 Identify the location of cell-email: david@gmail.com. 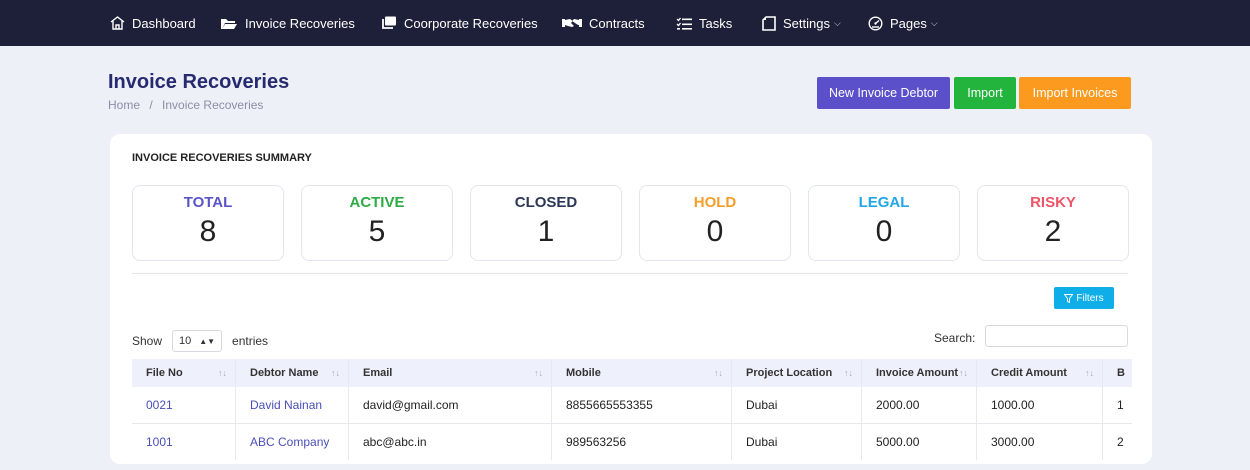
(450, 405).